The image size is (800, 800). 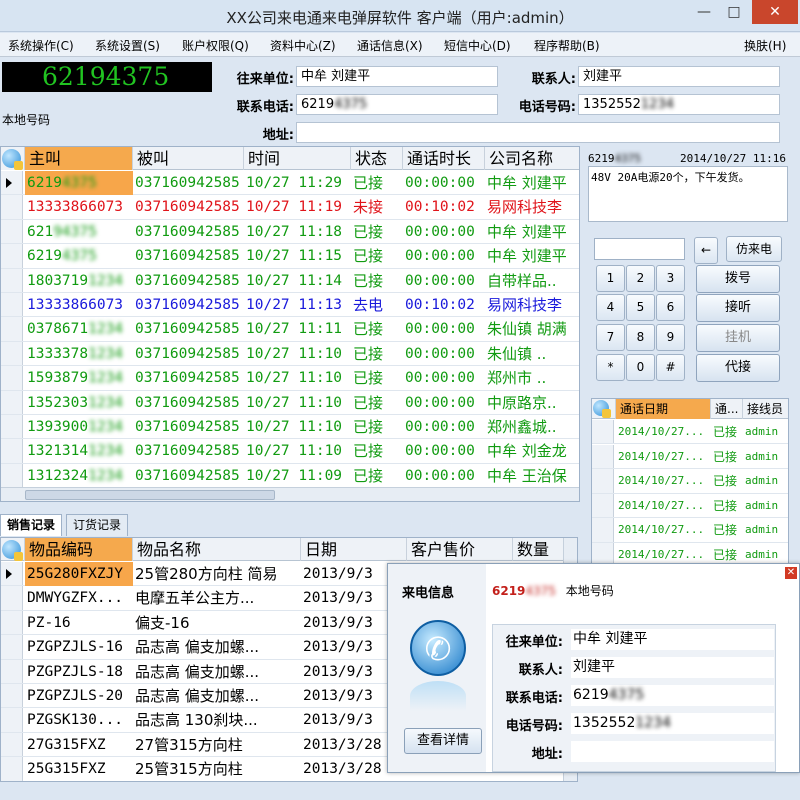 What do you see at coordinates (754, 249) in the screenshot?
I see `simulate-call-button: 仿来电` at bounding box center [754, 249].